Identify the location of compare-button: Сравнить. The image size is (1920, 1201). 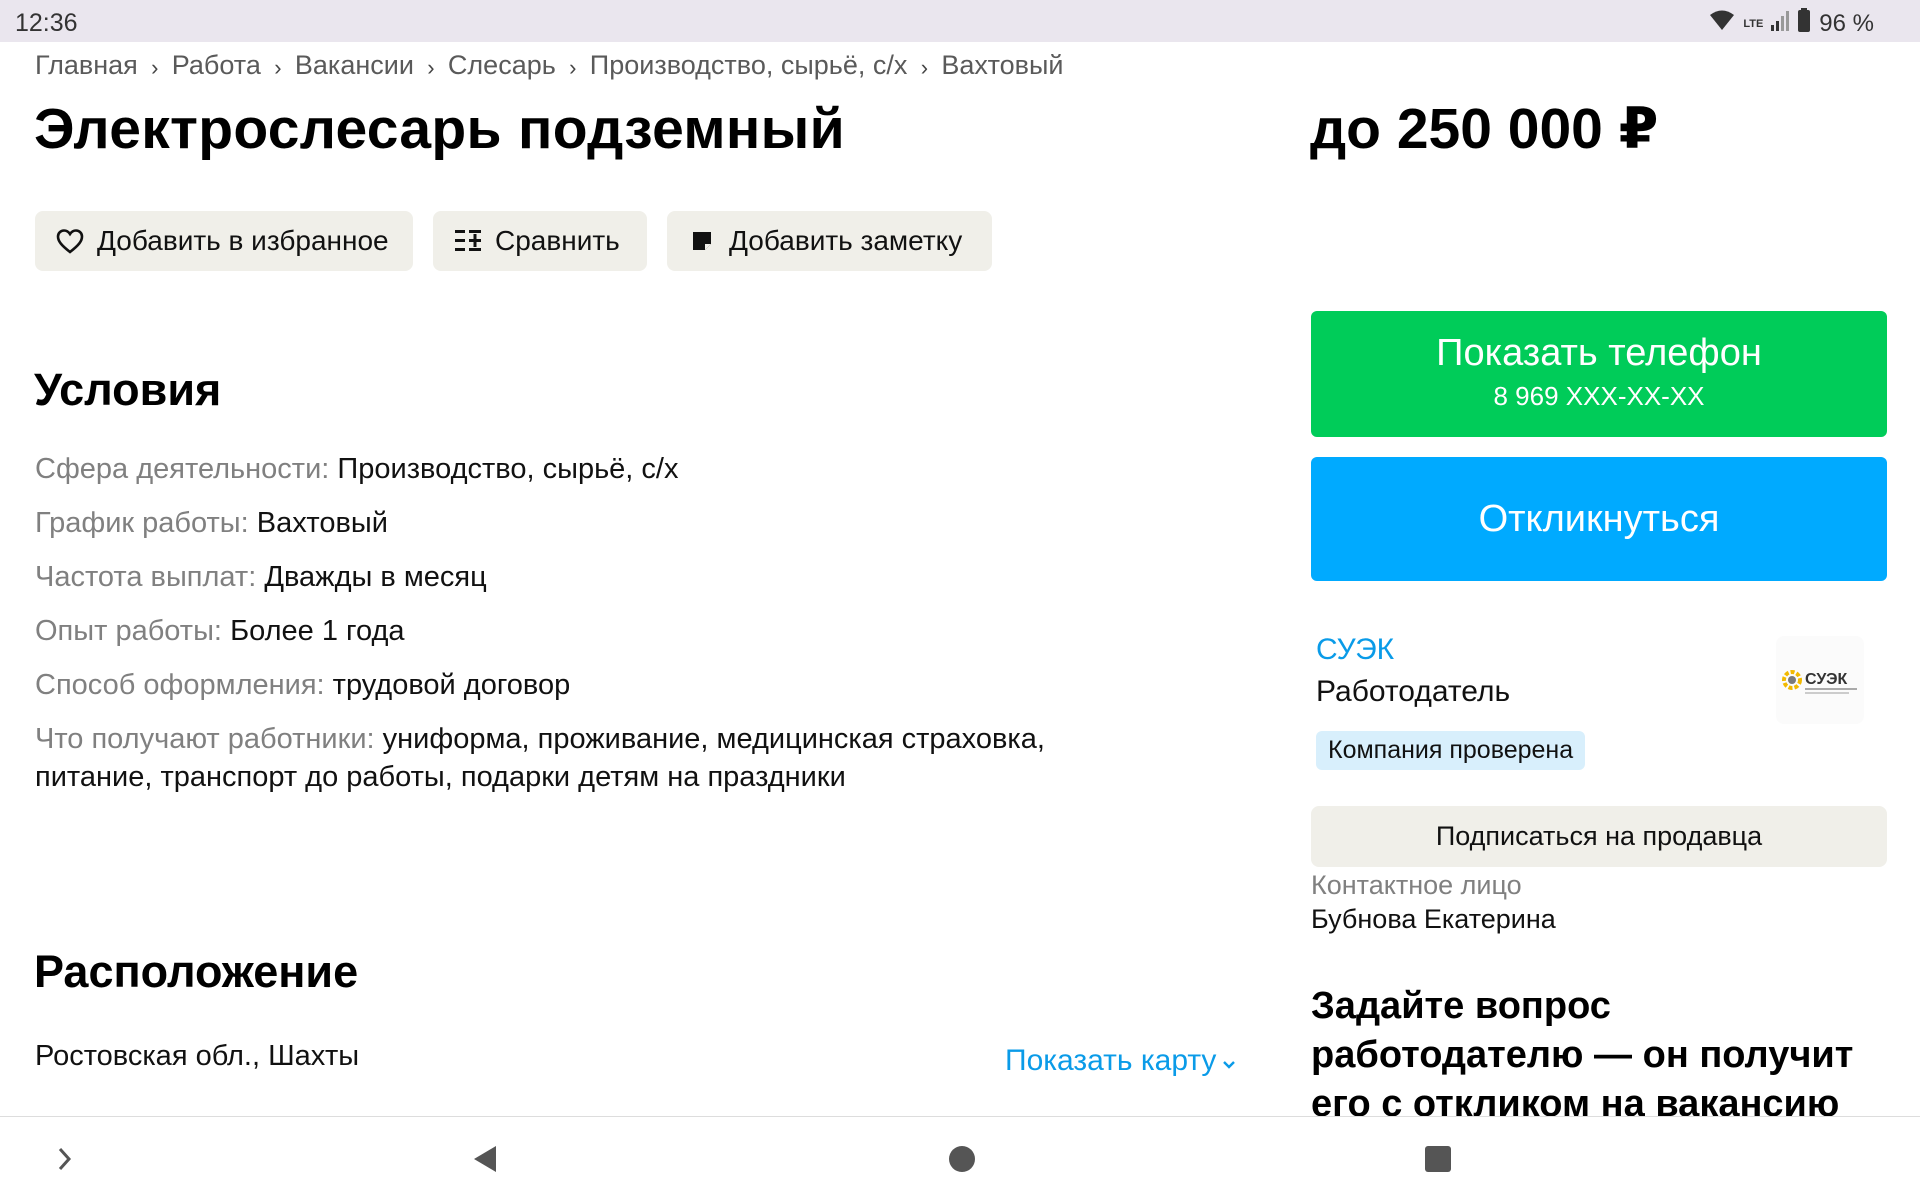
(540, 241).